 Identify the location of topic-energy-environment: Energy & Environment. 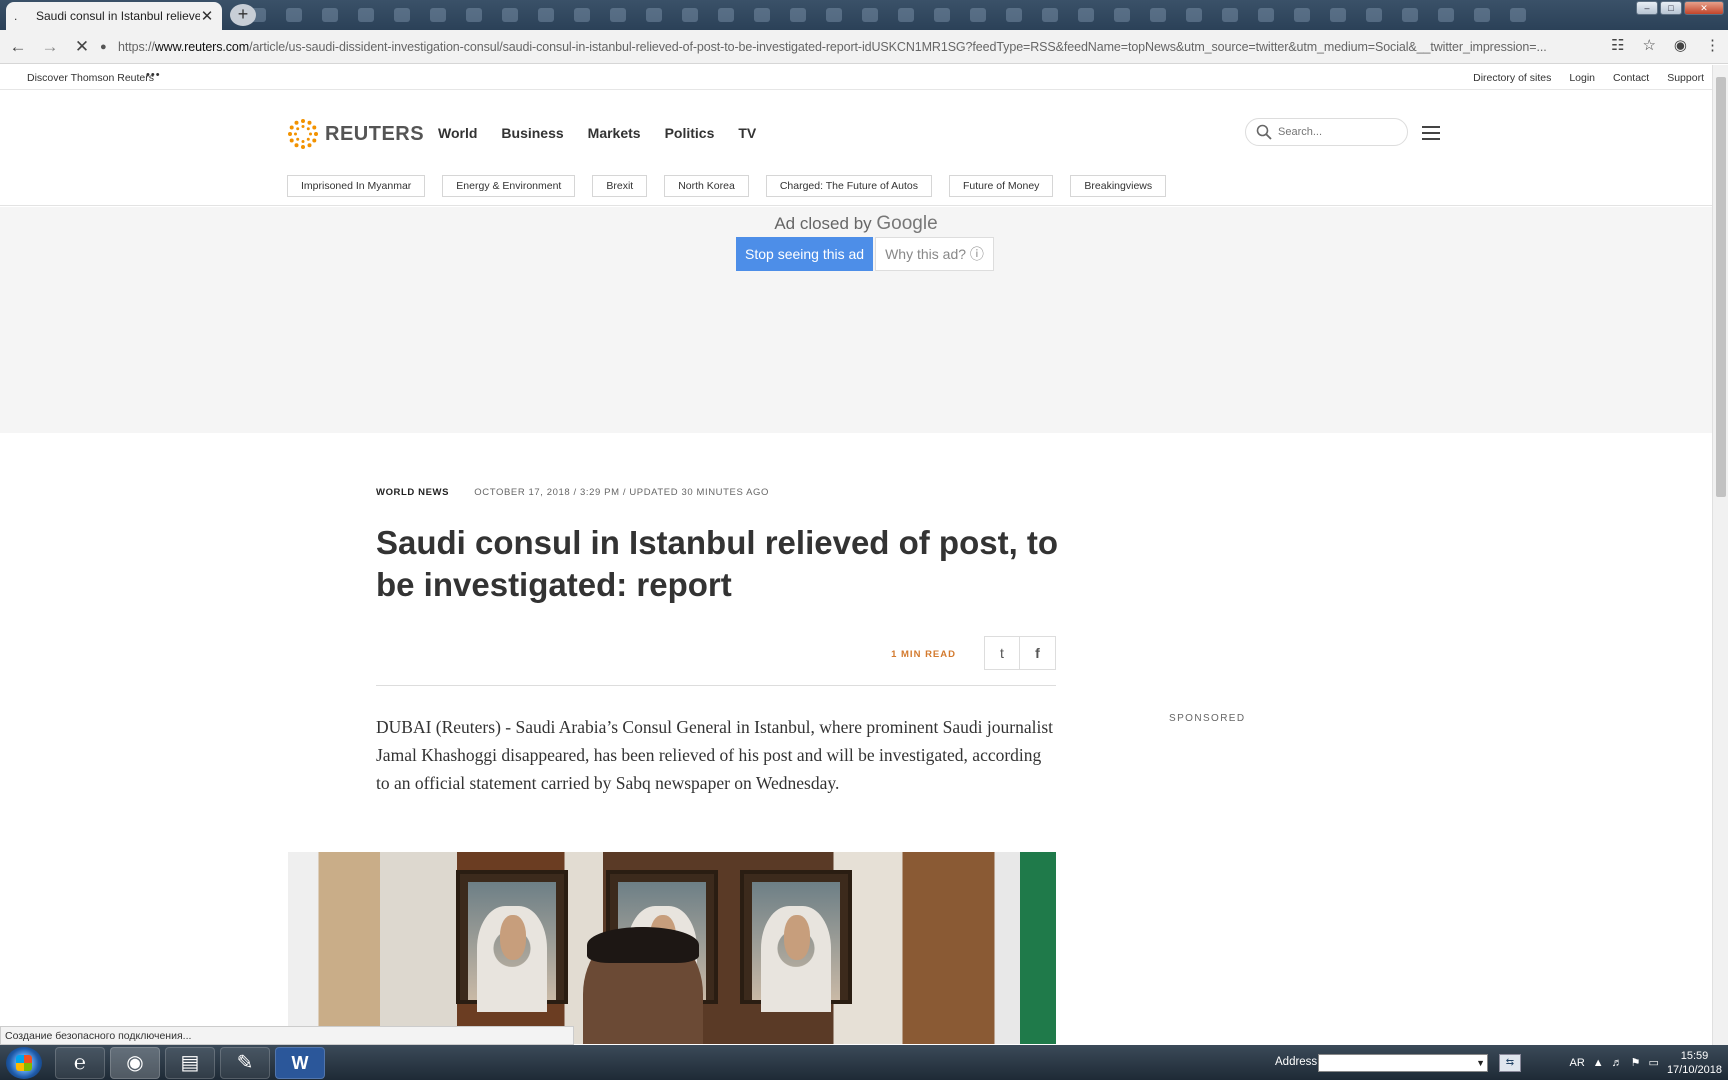
(509, 186).